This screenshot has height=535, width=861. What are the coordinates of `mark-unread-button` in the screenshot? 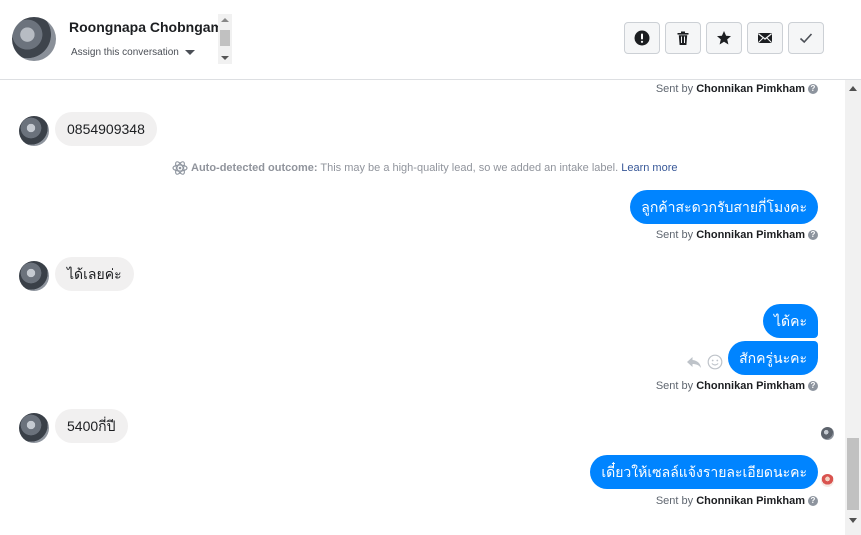 It's located at (765, 38).